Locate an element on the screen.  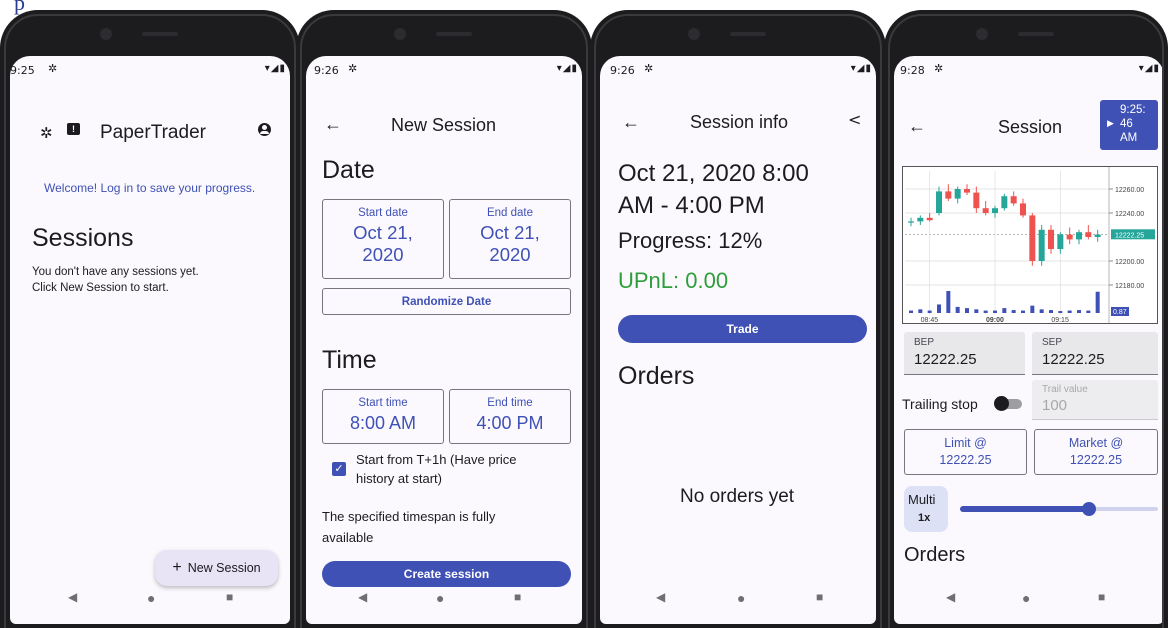
status-bar: 9:26 ✲ ▾◢▮ is located at coordinates (444, 71).